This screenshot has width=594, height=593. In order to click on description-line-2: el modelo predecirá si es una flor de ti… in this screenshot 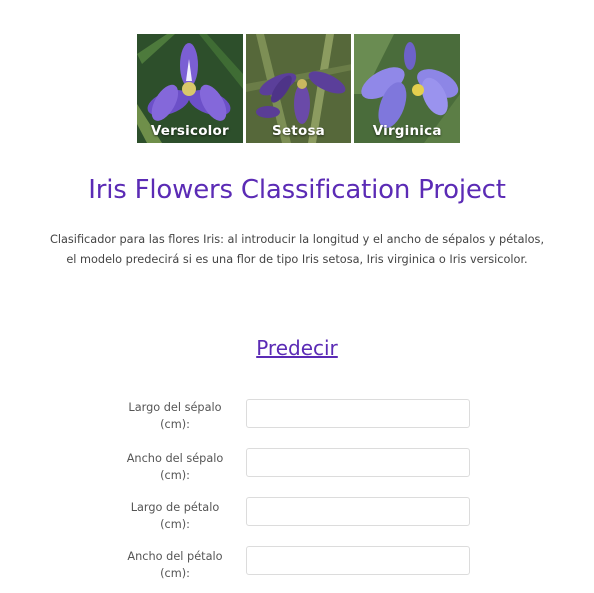, I will do `click(297, 259)`.